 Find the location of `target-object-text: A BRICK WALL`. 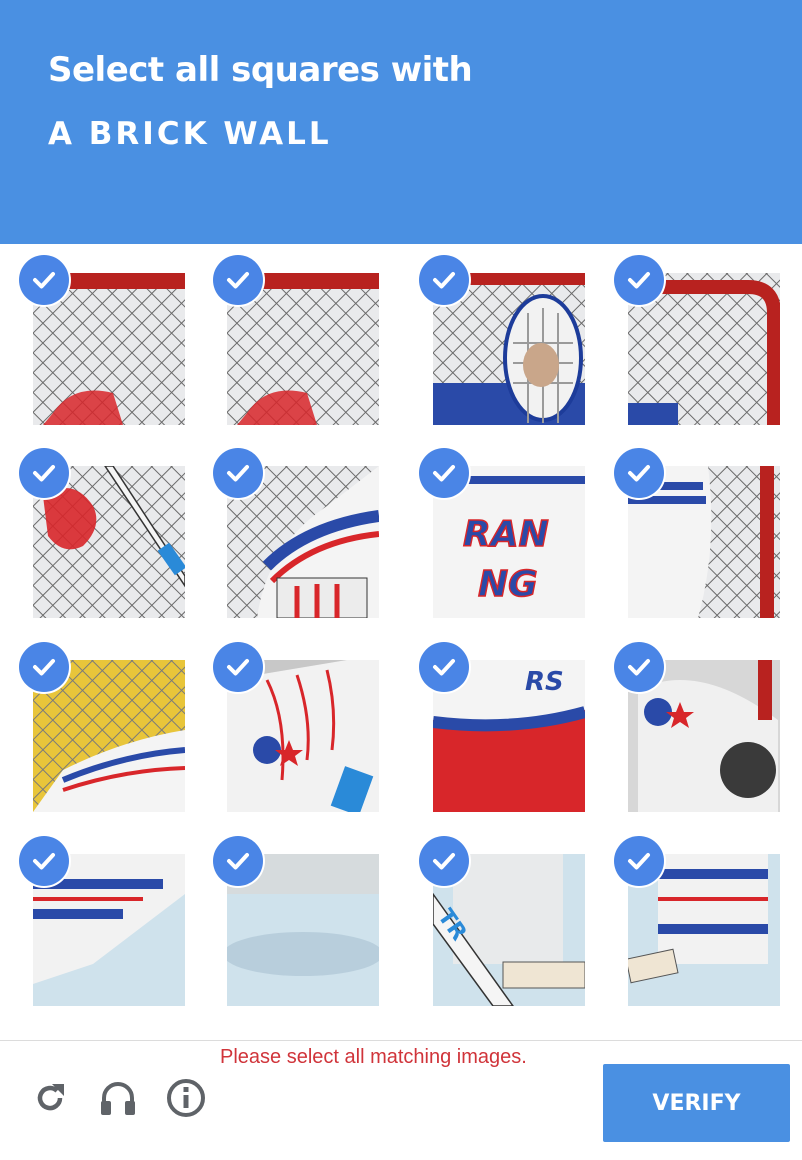

target-object-text: A BRICK WALL is located at coordinates (190, 134).